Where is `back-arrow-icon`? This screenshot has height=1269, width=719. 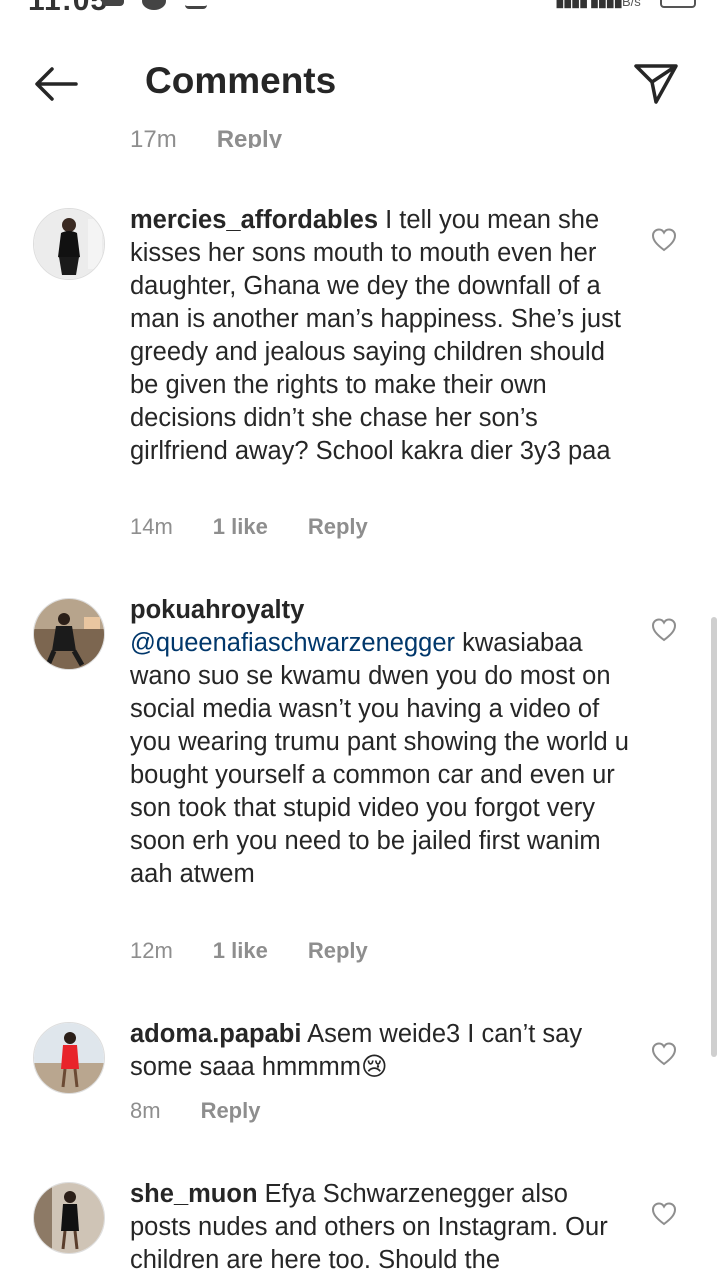
back-arrow-icon is located at coordinates (56, 84).